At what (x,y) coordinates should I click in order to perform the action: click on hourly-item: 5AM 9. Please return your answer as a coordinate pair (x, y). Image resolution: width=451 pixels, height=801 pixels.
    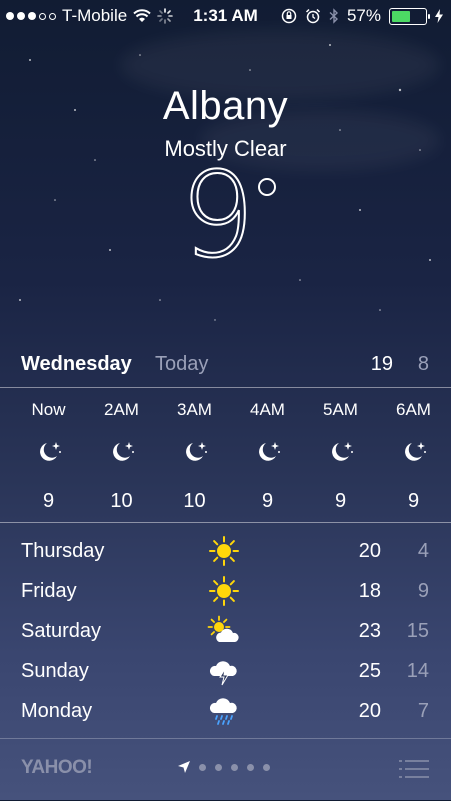
    Looking at the image, I should click on (340, 456).